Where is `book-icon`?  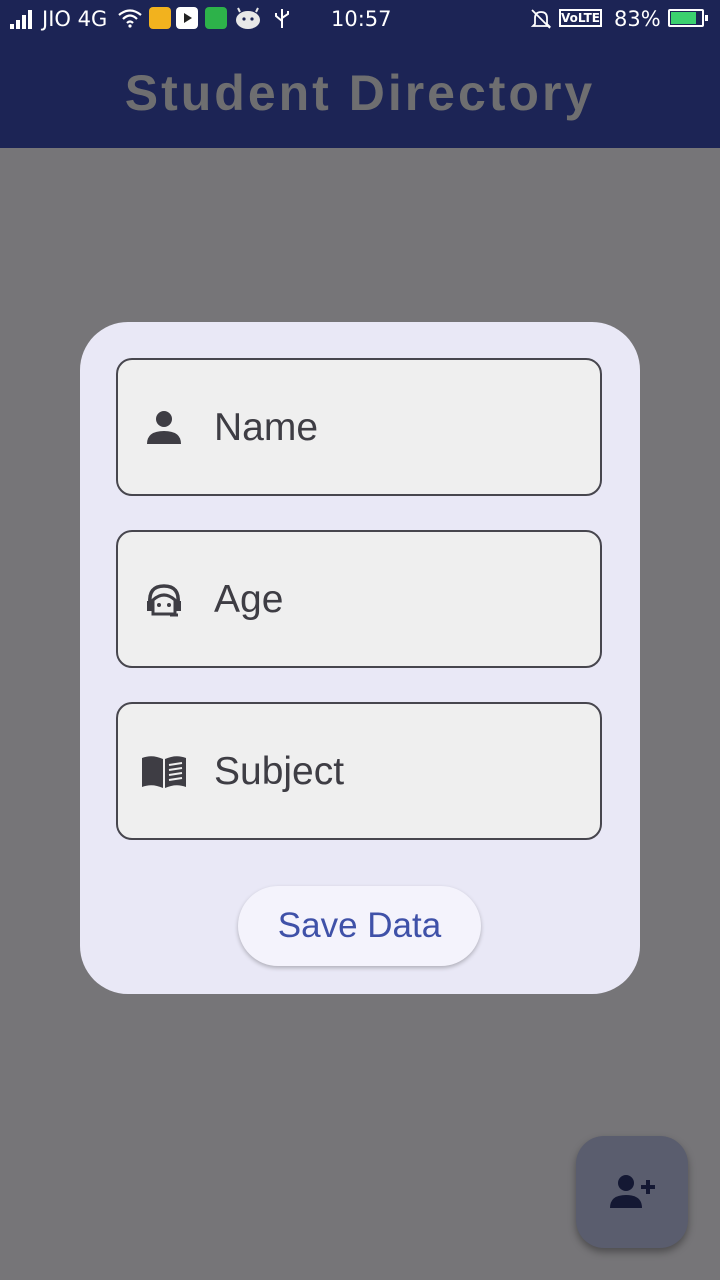
book-icon is located at coordinates (164, 772).